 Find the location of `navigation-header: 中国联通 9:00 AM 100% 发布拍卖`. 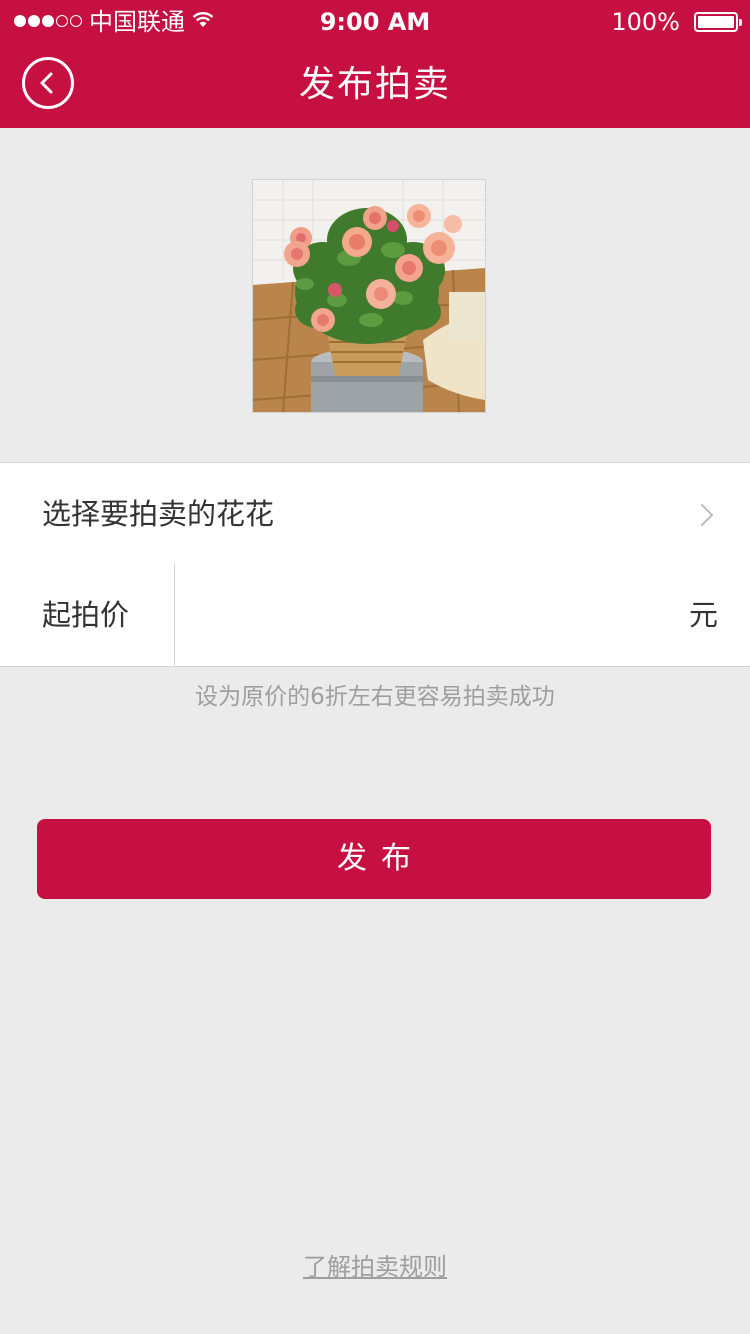

navigation-header: 中国联通 9:00 AM 100% 发布拍卖 is located at coordinates (375, 64).